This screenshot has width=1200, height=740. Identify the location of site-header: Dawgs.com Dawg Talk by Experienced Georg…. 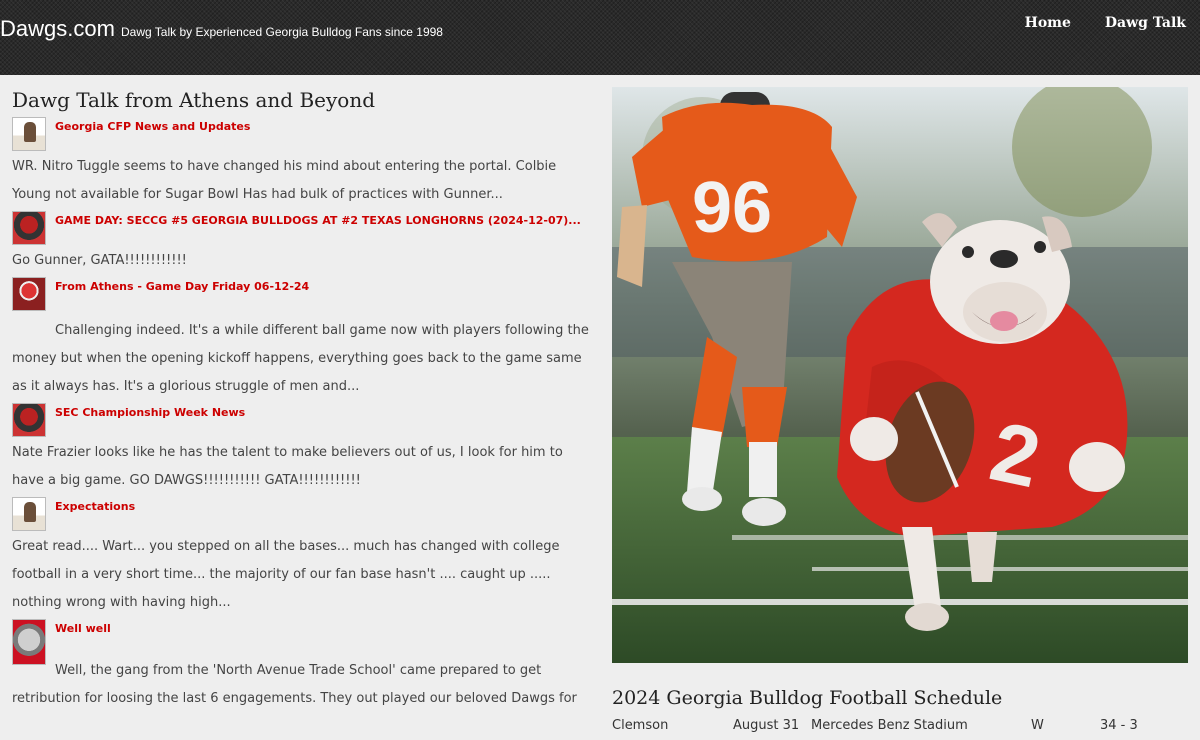
(600, 37).